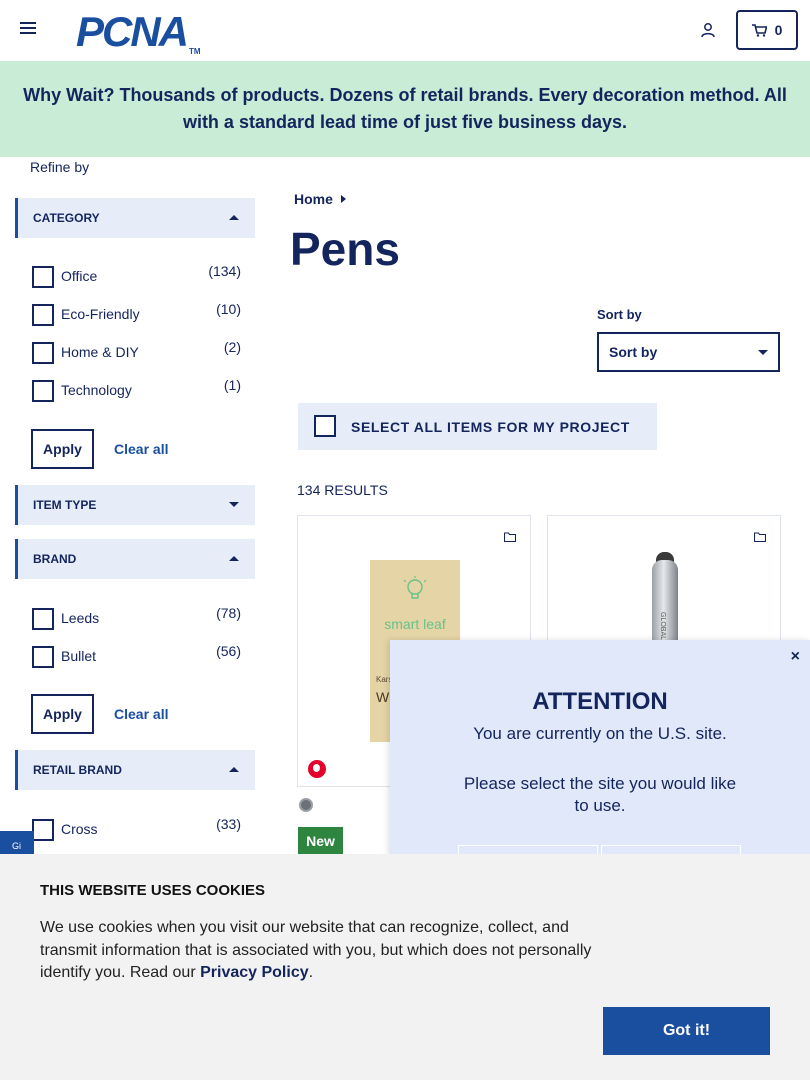 Image resolution: width=810 pixels, height=1080 pixels. I want to click on results-count: 134 RESULTS, so click(342, 490).